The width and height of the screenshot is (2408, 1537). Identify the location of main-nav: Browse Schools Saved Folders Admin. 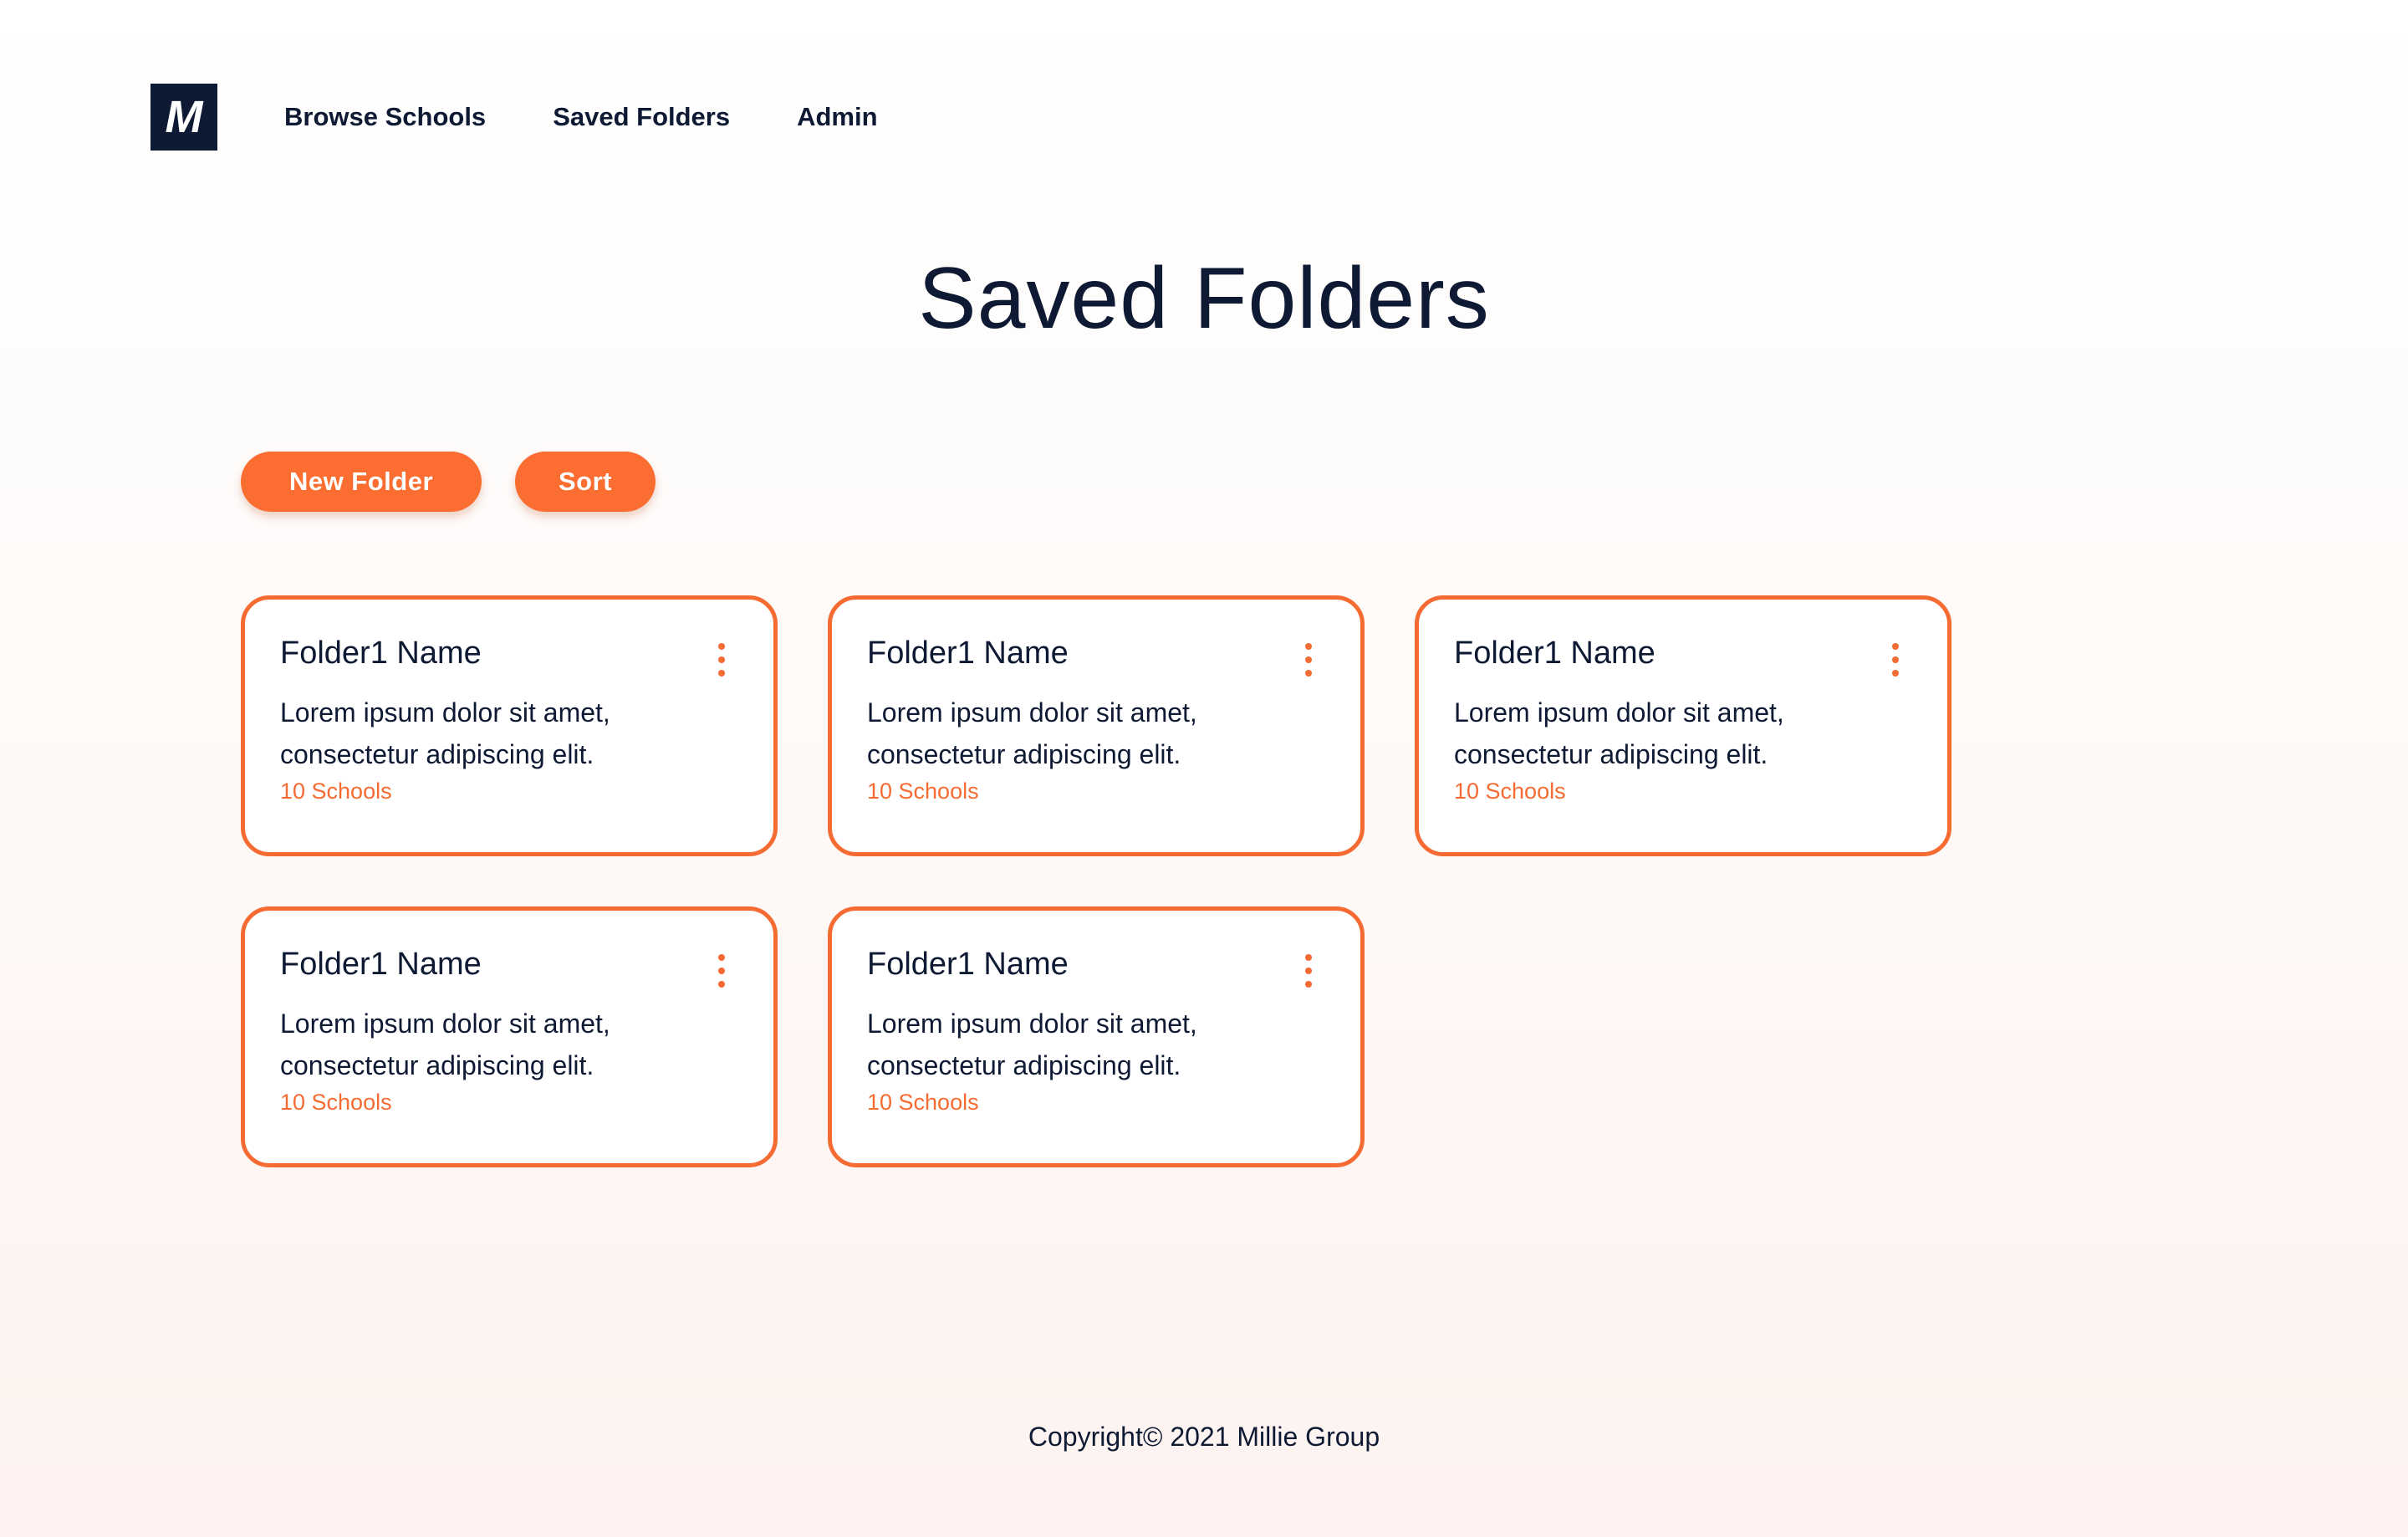
(581, 117).